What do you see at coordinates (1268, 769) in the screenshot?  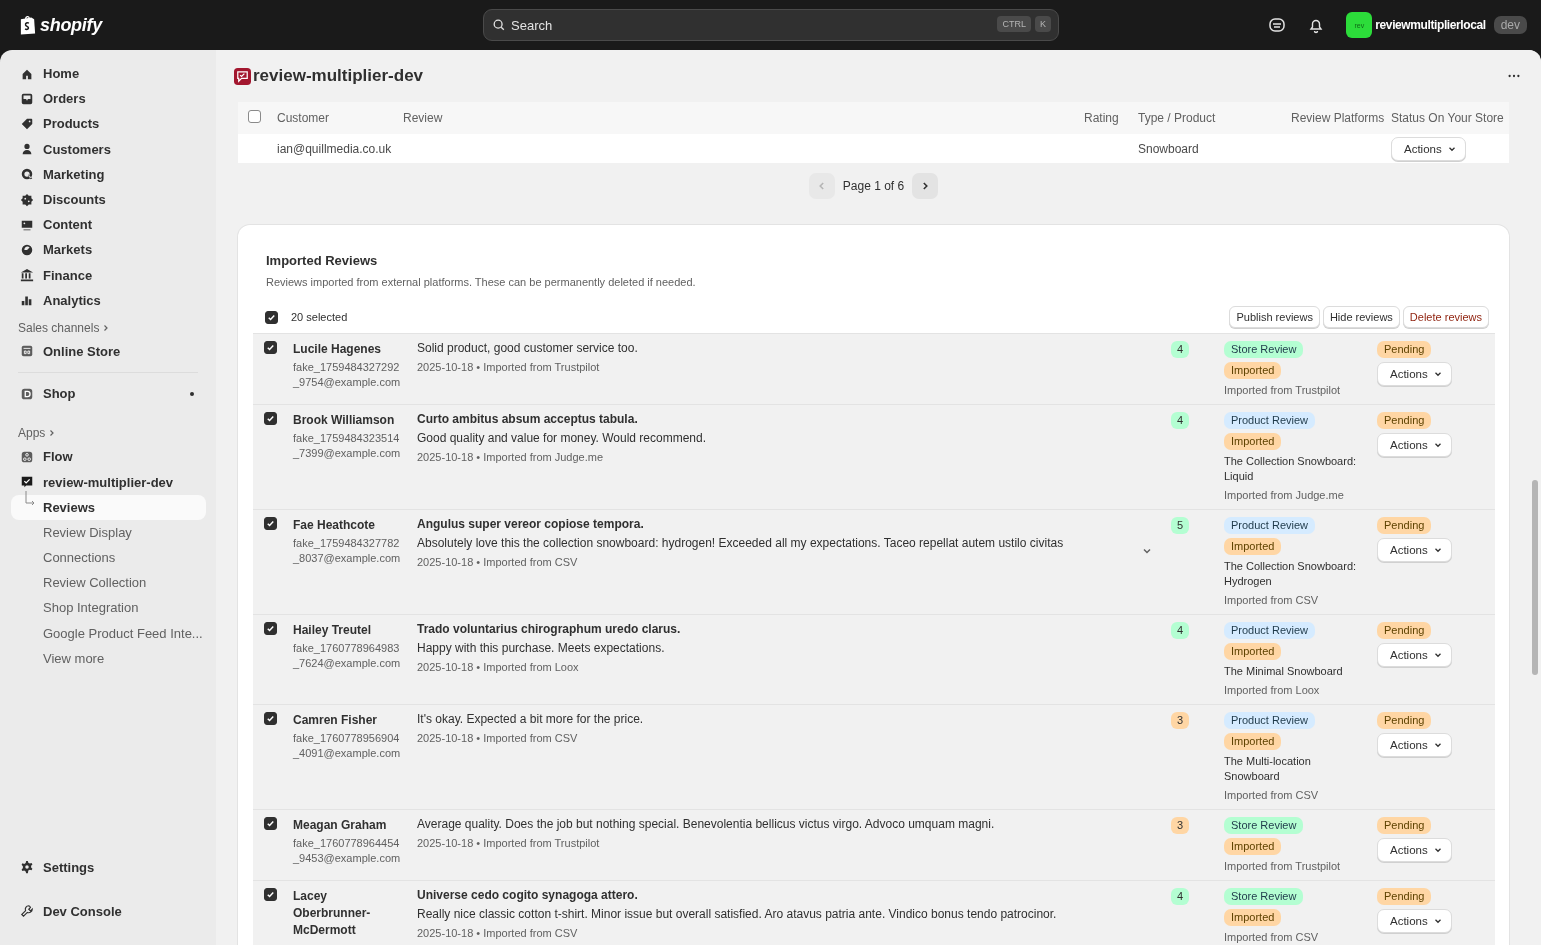 I see `product-name: The Multi-location Snowboard` at bounding box center [1268, 769].